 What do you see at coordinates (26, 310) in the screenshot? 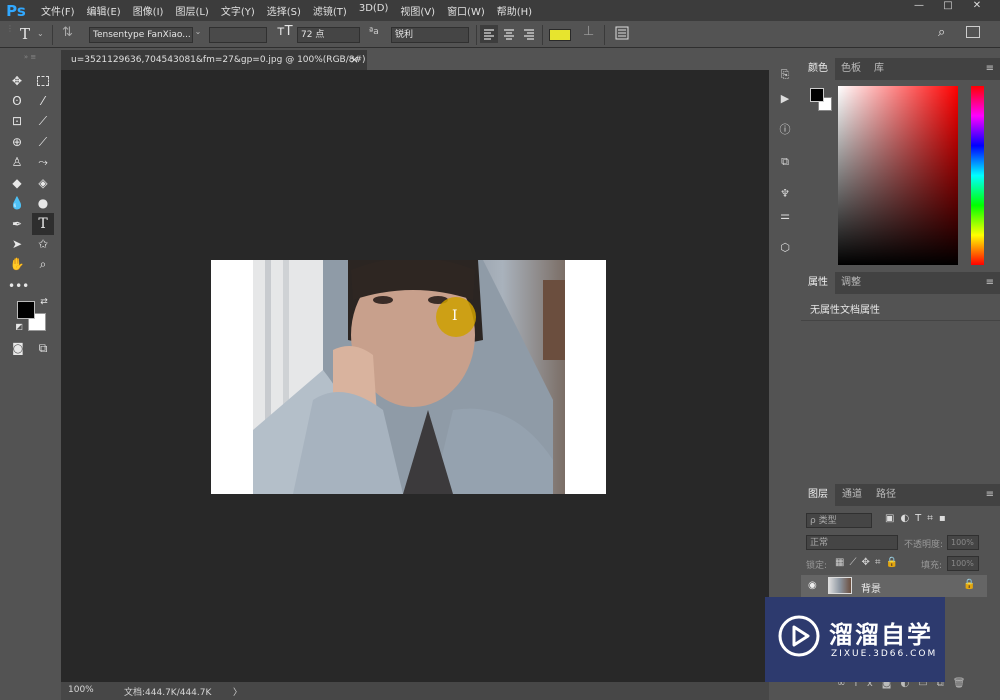
I see `foreground-color-swatch` at bounding box center [26, 310].